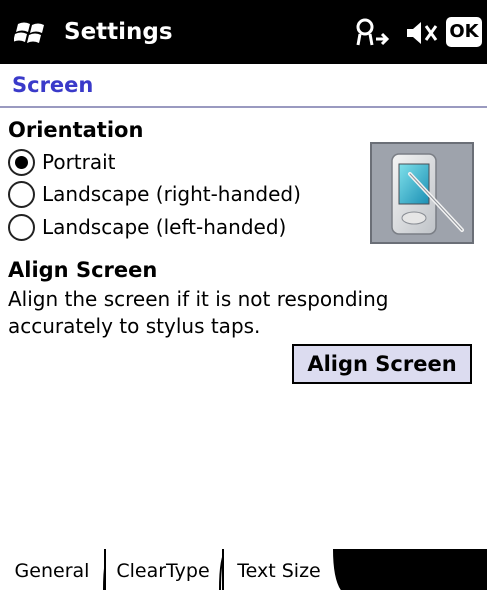 This screenshot has width=487, height=593. I want to click on radio-label-landscape-left: Landscape (left-handed), so click(164, 227).